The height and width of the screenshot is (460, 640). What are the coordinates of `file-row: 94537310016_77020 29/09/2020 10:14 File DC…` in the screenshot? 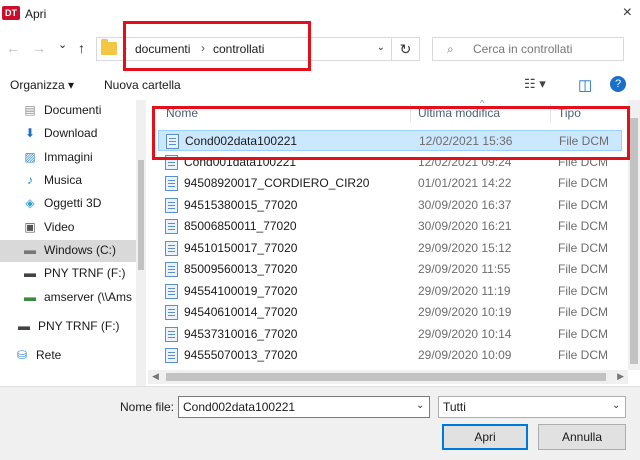 It's located at (390, 334).